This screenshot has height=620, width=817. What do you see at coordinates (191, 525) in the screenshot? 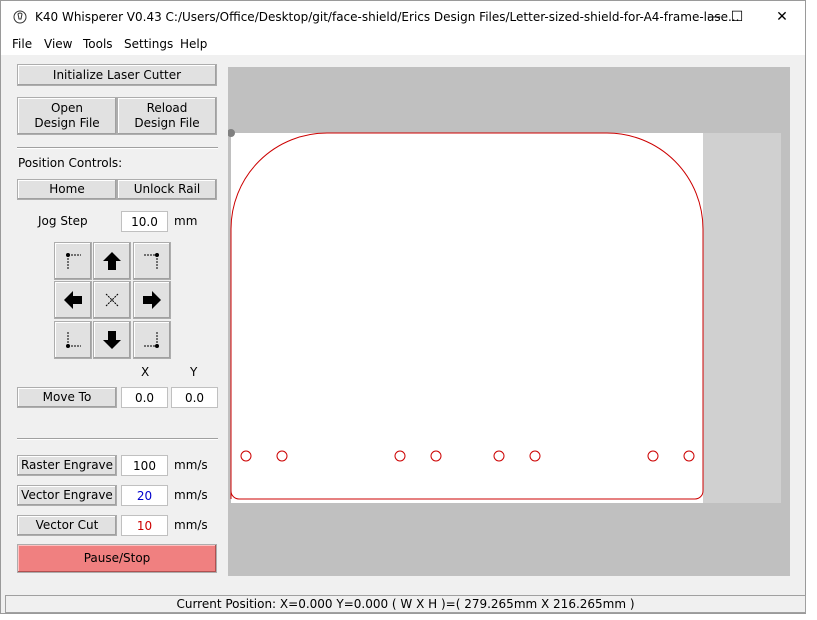
I see `vector-cut-speed-unit: mm/s` at bounding box center [191, 525].